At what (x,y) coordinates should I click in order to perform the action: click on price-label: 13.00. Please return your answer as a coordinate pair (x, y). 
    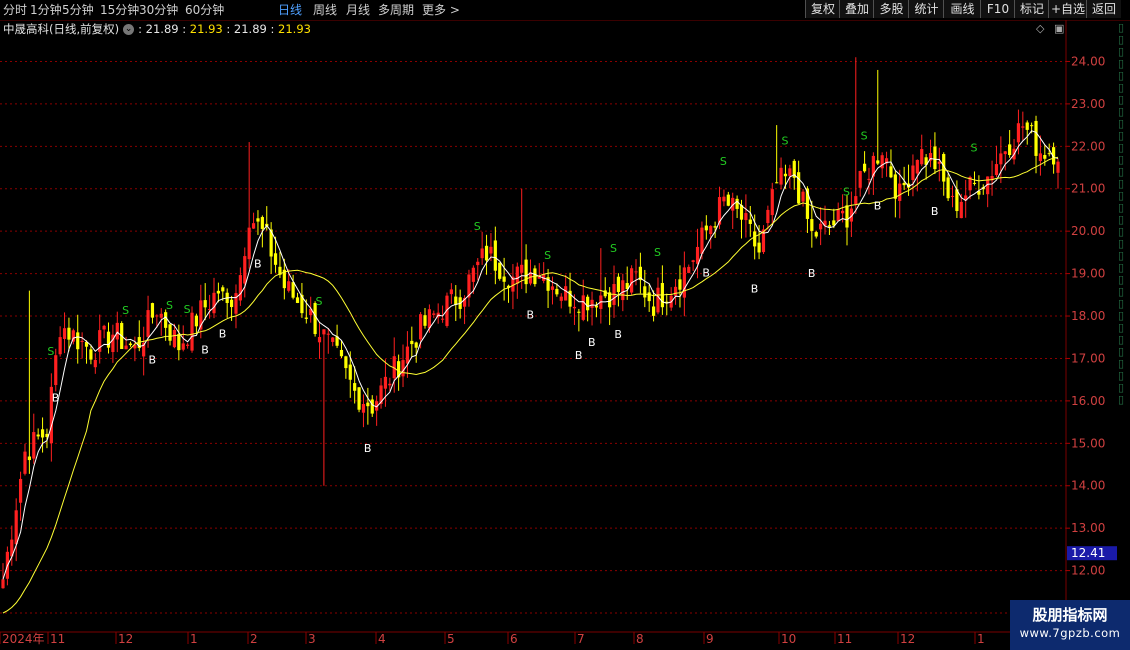
    Looking at the image, I should click on (1088, 528).